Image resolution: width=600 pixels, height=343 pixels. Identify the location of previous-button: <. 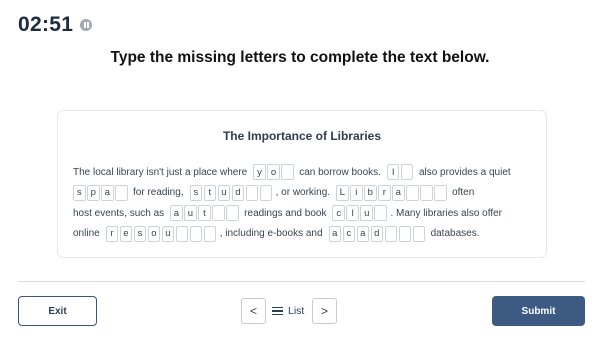
(253, 311).